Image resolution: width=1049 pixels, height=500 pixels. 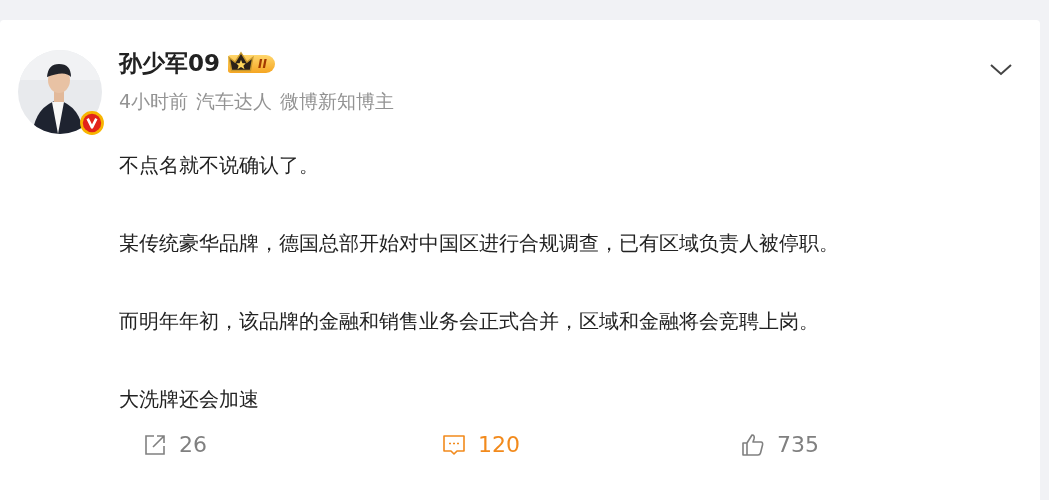 I want to click on verified-icon, so click(x=92, y=123).